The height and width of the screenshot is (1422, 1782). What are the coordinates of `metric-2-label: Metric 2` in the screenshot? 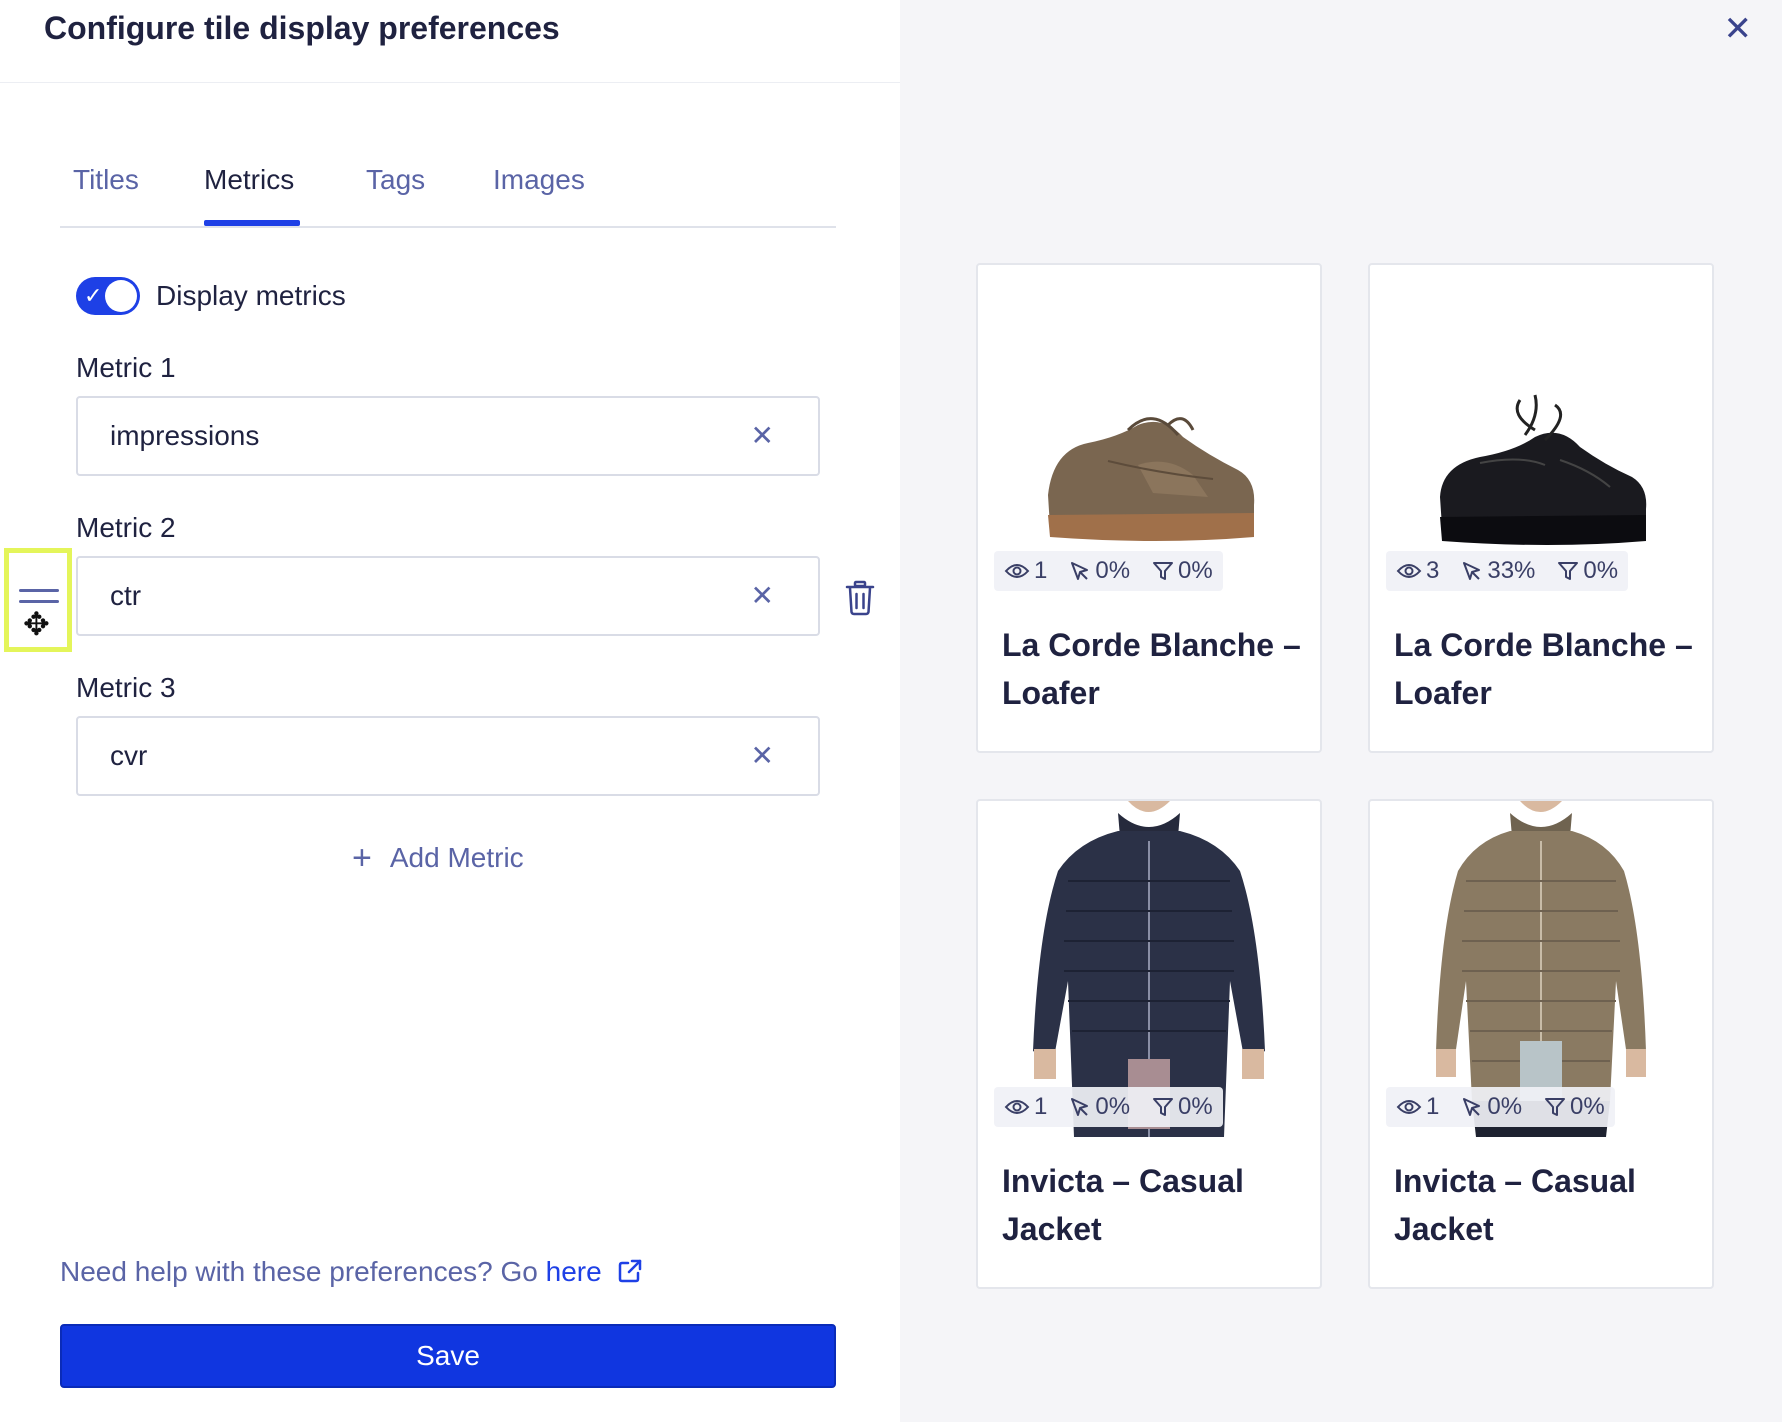 It's located at (126, 527).